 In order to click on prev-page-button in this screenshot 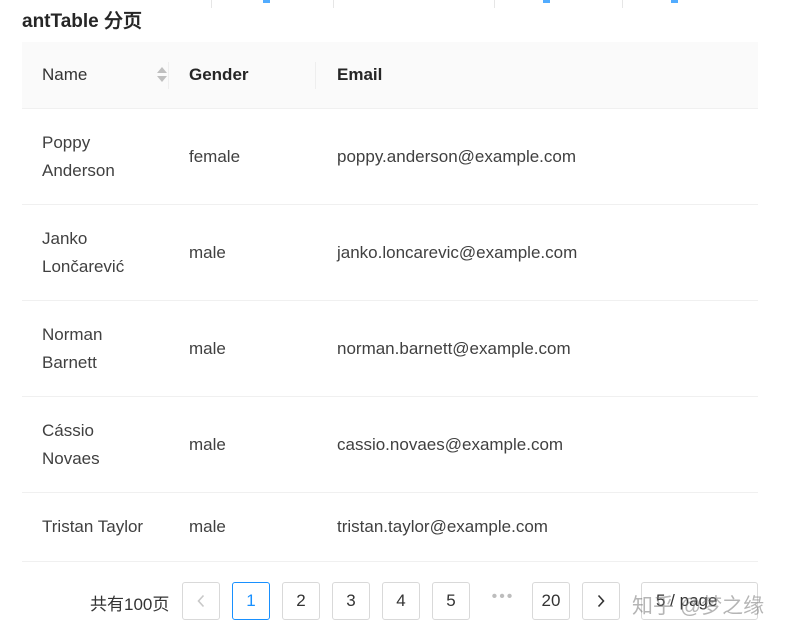, I will do `click(201, 601)`.